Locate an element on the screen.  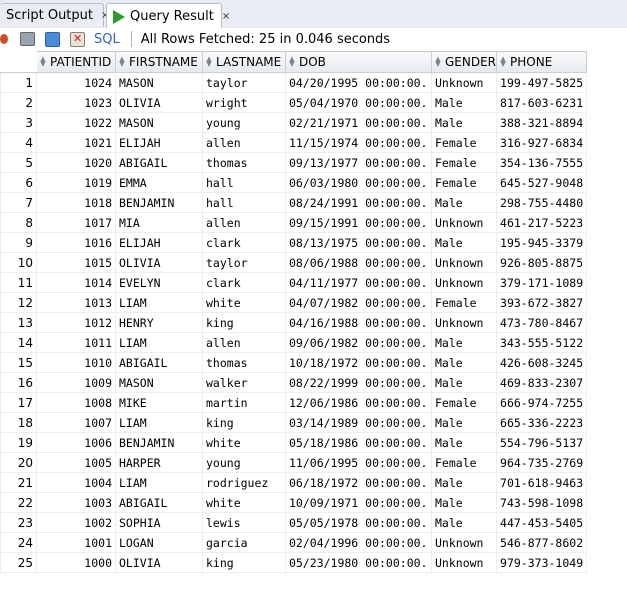
patientid-cell: 1009 is located at coordinates (76, 382).